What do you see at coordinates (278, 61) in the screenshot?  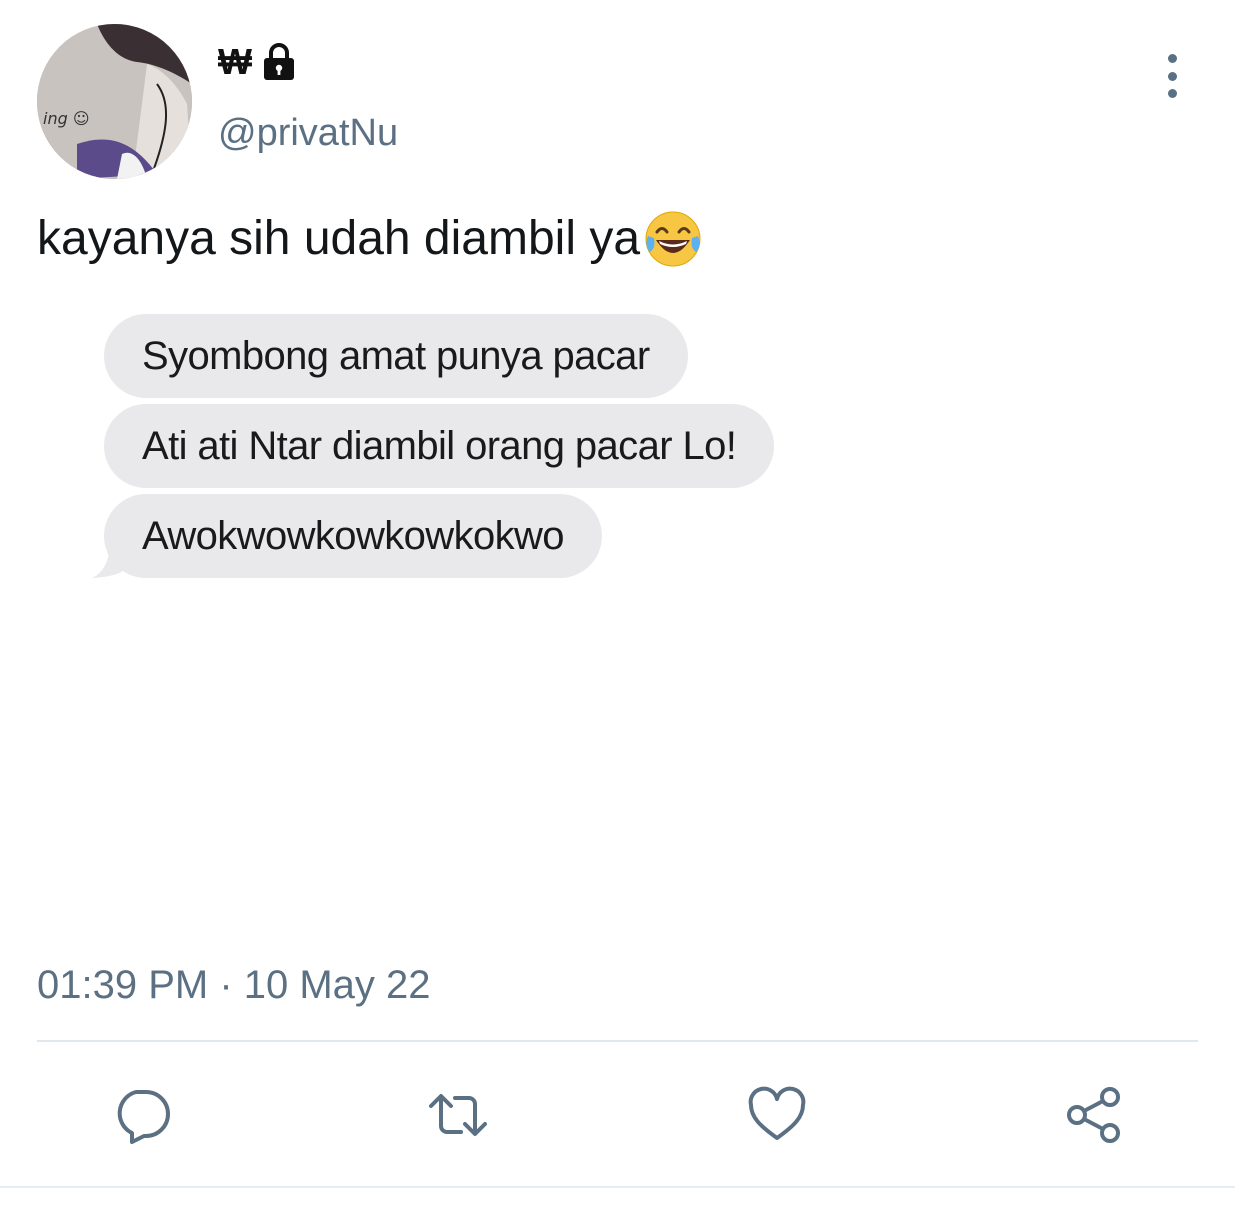 I see `lock-icon` at bounding box center [278, 61].